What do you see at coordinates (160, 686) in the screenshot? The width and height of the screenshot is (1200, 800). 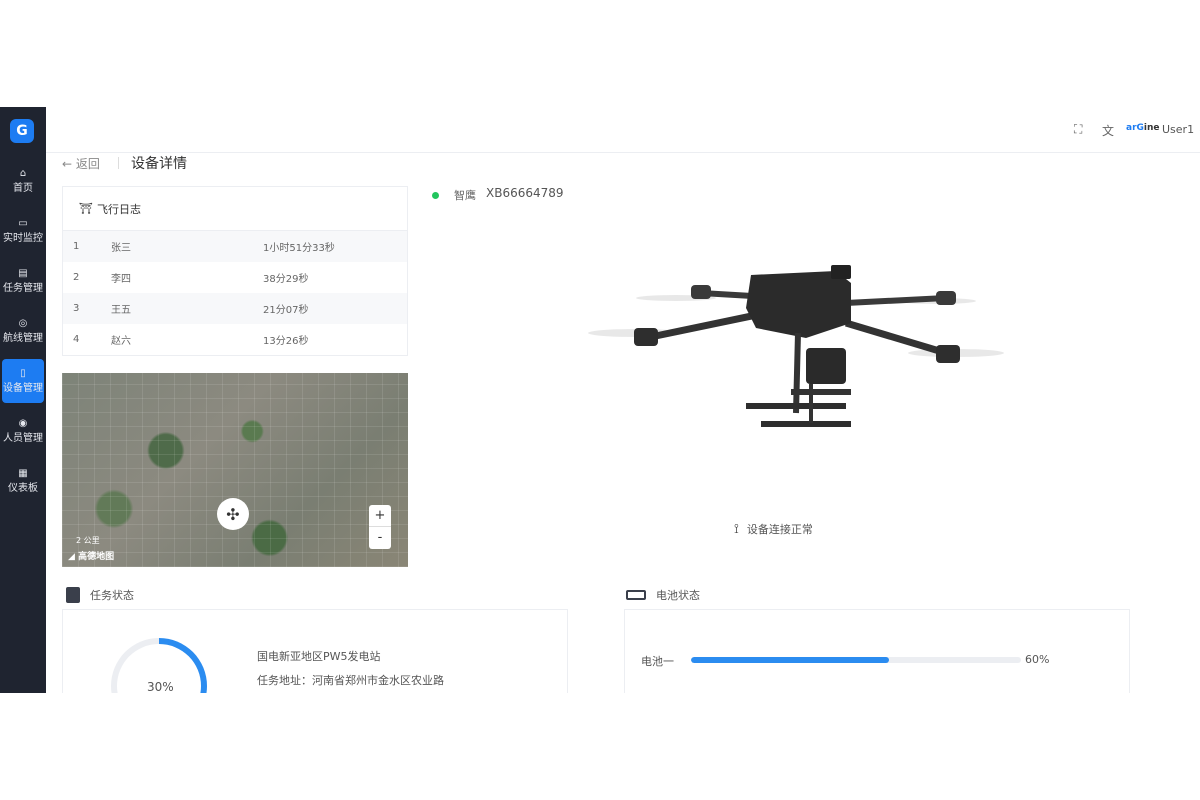 I see `task-progress-label: 30%` at bounding box center [160, 686].